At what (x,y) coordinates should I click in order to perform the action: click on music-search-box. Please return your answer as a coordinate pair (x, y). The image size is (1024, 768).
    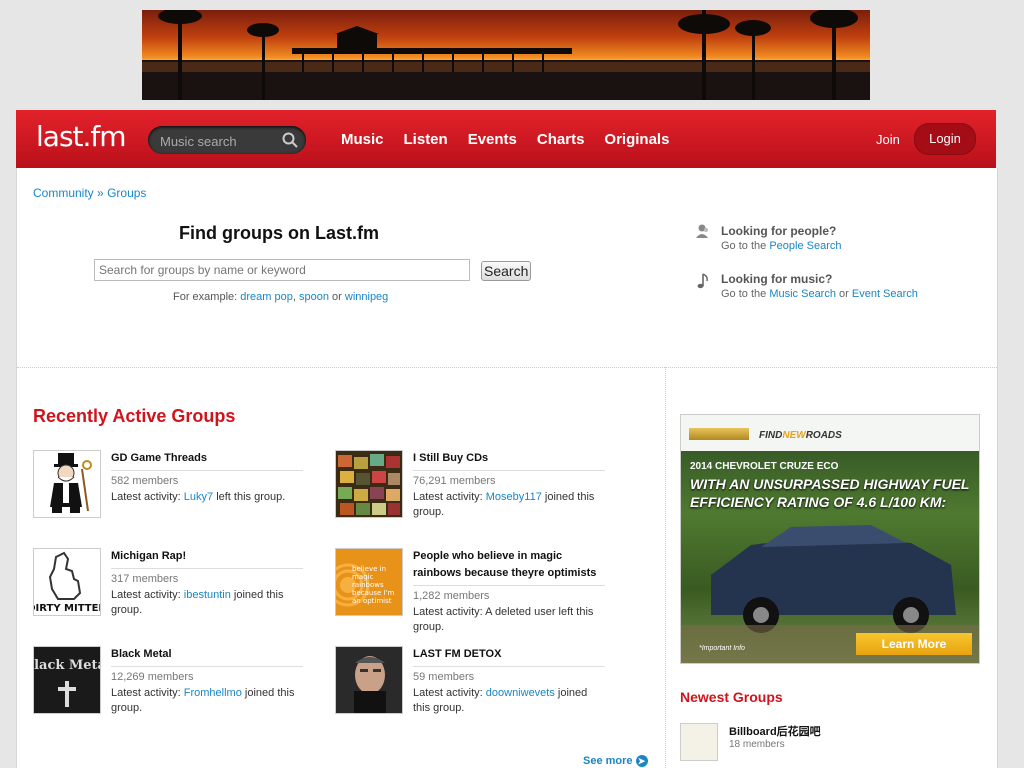
    Looking at the image, I should click on (227, 140).